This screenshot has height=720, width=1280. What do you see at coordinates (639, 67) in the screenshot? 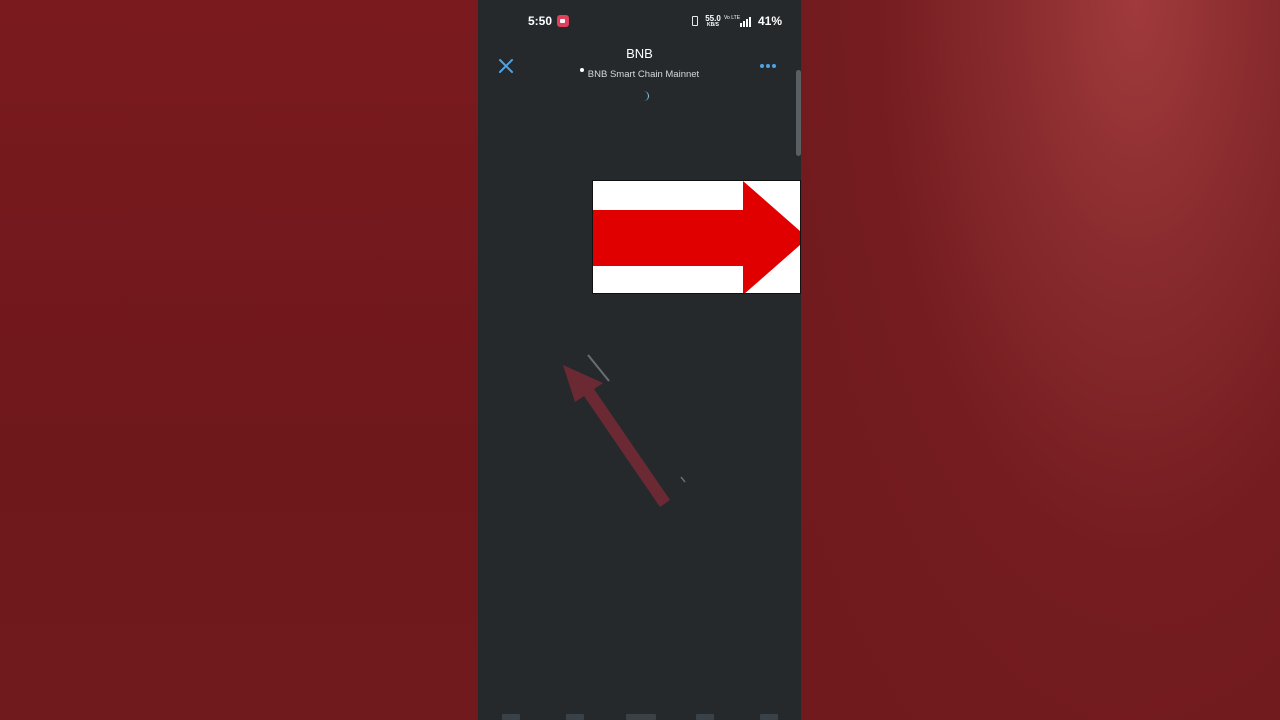
I see `browser-header: BNB BNB Smart Chain Mainnet` at bounding box center [639, 67].